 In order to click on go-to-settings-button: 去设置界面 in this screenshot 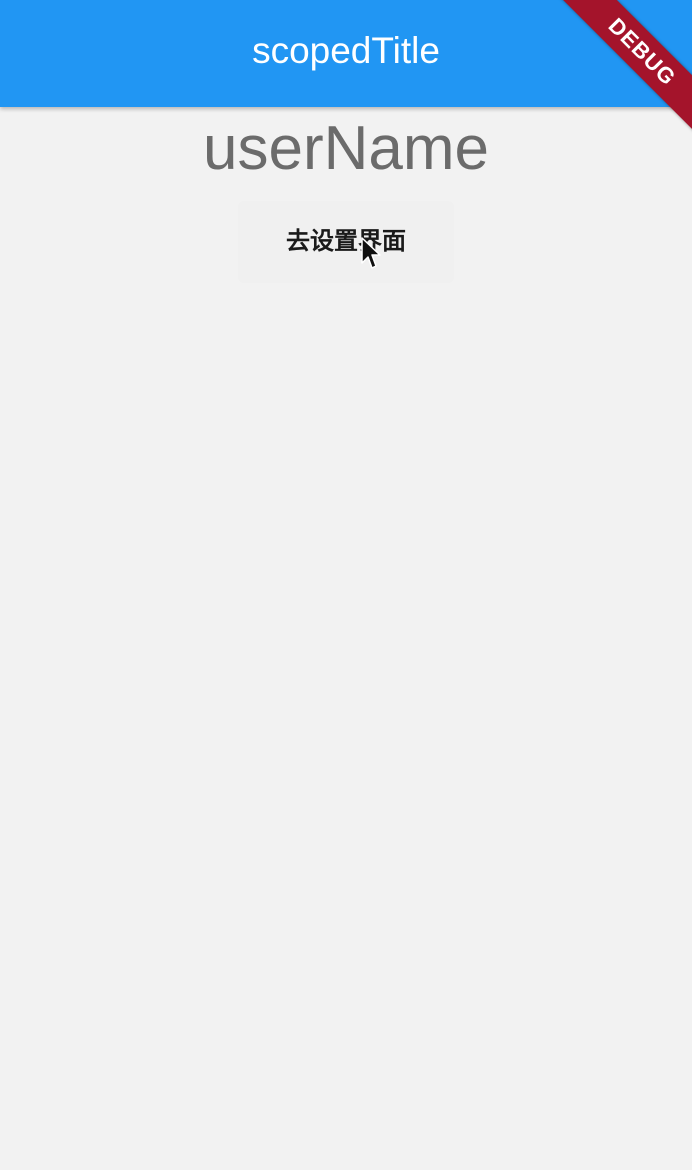, I will do `click(346, 242)`.